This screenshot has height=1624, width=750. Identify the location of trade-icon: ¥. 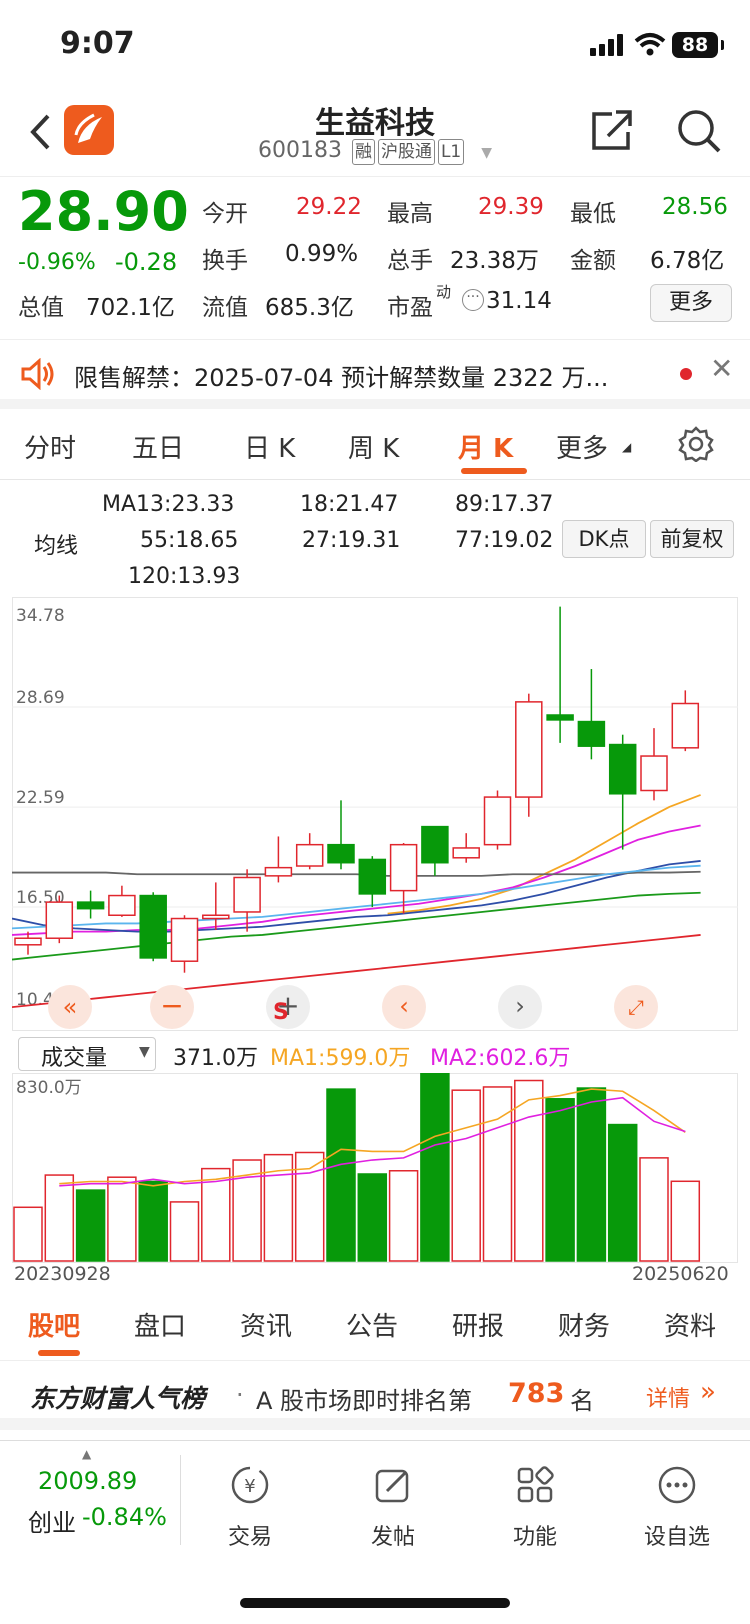
(250, 1485).